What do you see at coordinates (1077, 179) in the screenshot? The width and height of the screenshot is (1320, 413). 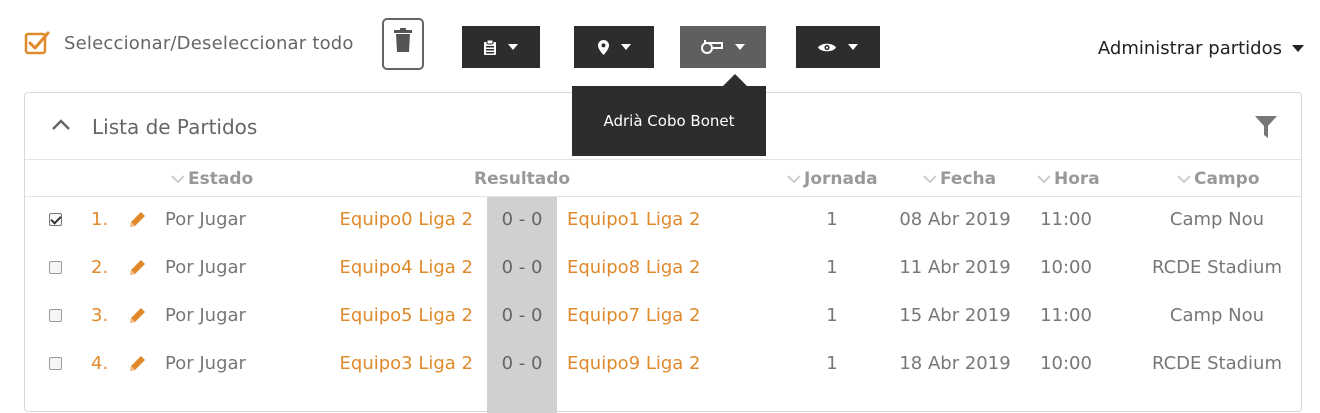 I see `column-header-label: Hora` at bounding box center [1077, 179].